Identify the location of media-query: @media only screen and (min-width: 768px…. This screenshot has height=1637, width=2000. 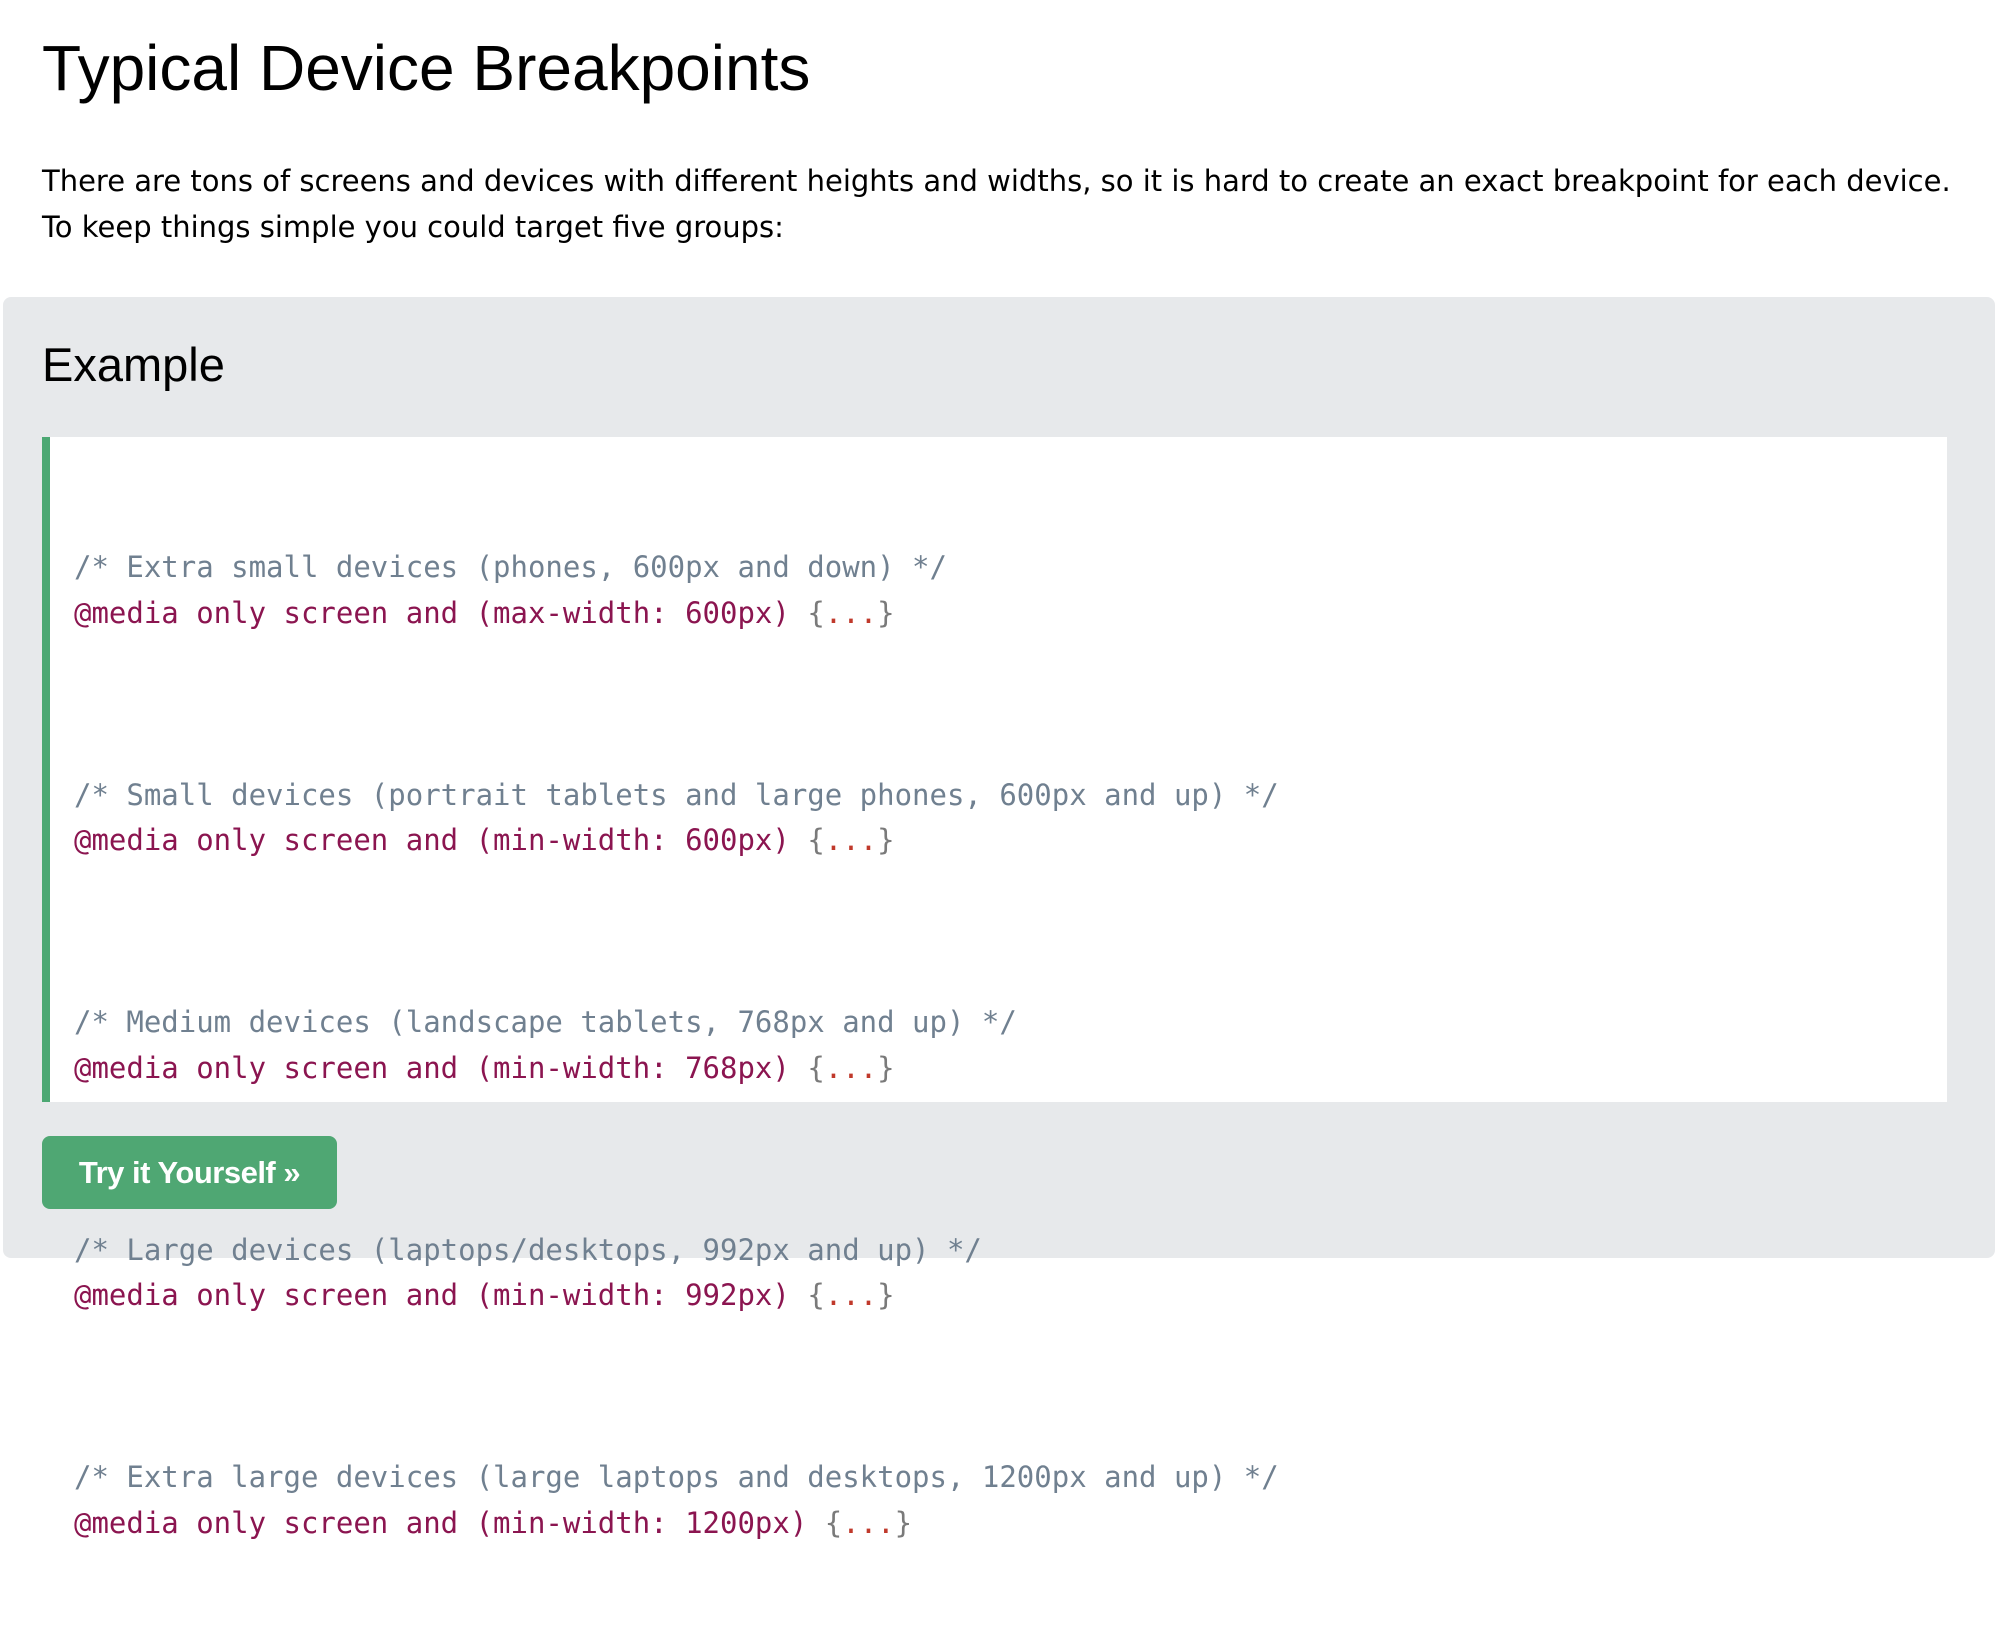
(441, 1067).